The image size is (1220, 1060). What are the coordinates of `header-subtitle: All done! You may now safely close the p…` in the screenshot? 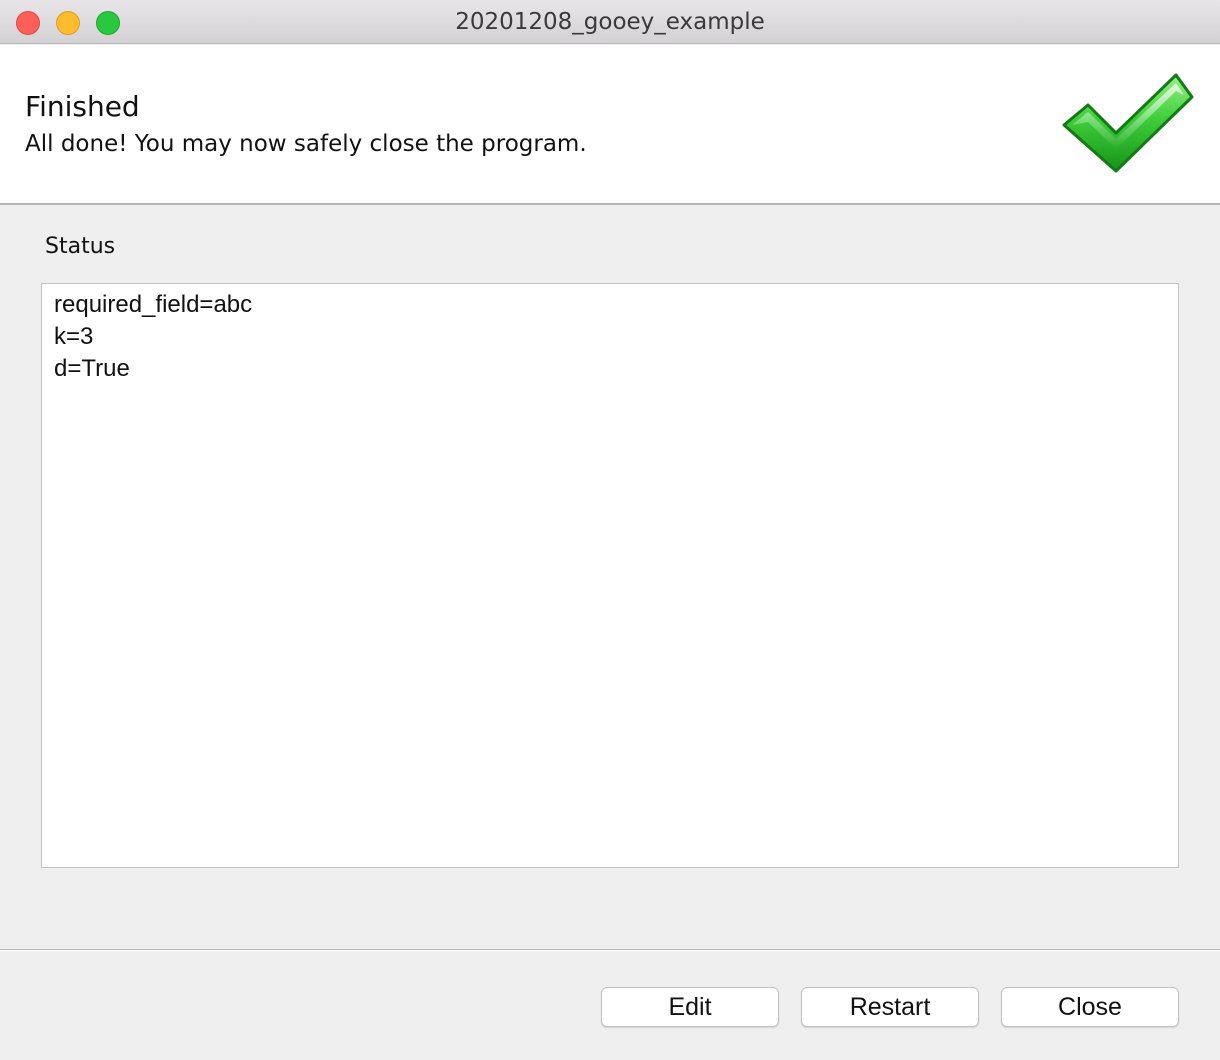 It's located at (306, 144).